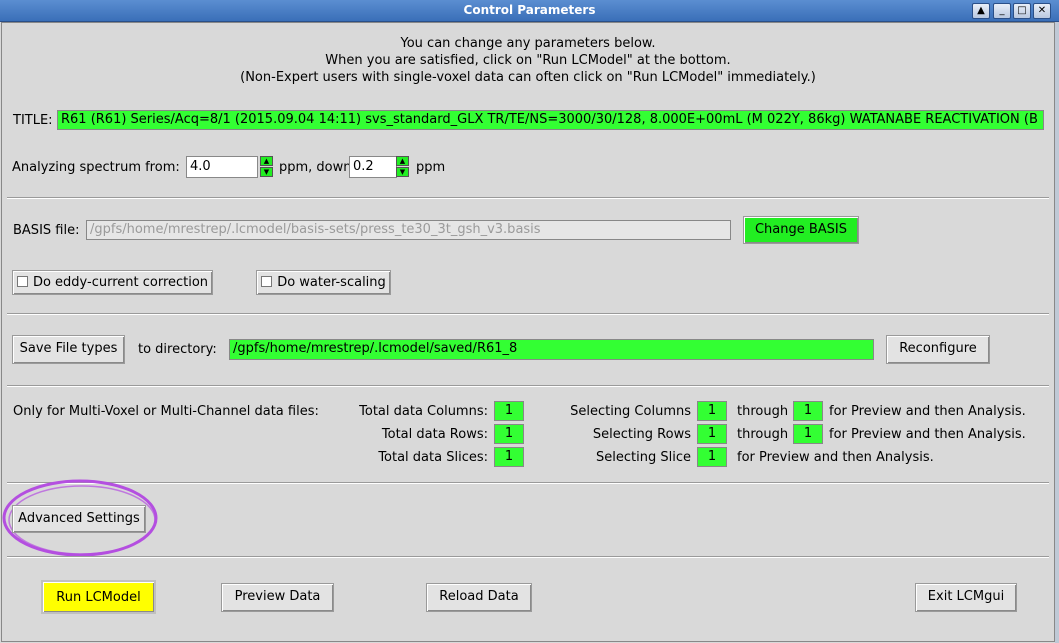 This screenshot has height=643, width=1059. What do you see at coordinates (222, 167) in the screenshot?
I see `ppm-from-input: 4.0` at bounding box center [222, 167].